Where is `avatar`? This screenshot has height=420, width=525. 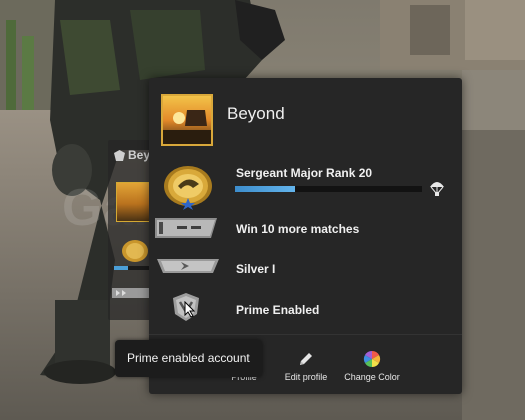
avatar is located at coordinates (187, 120).